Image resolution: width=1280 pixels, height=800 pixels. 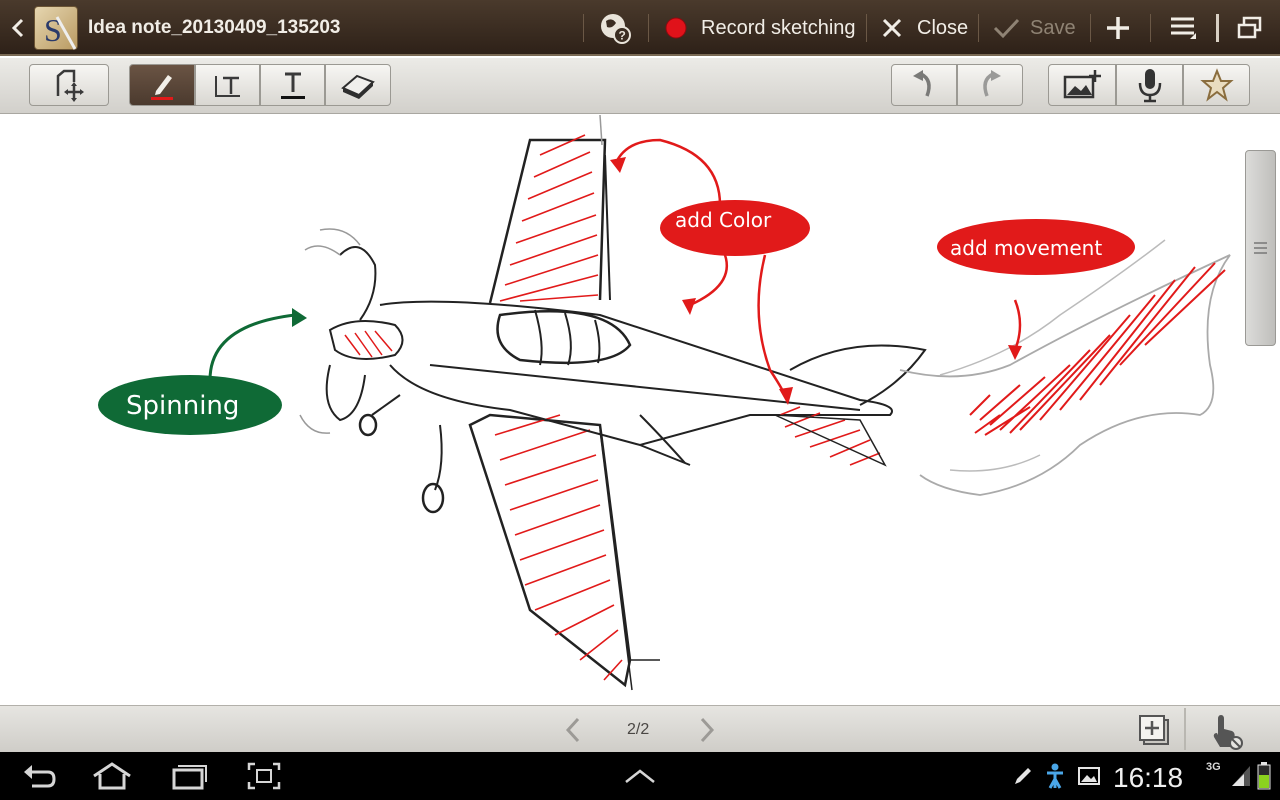 I want to click on select-tool-button, so click(x=69, y=85).